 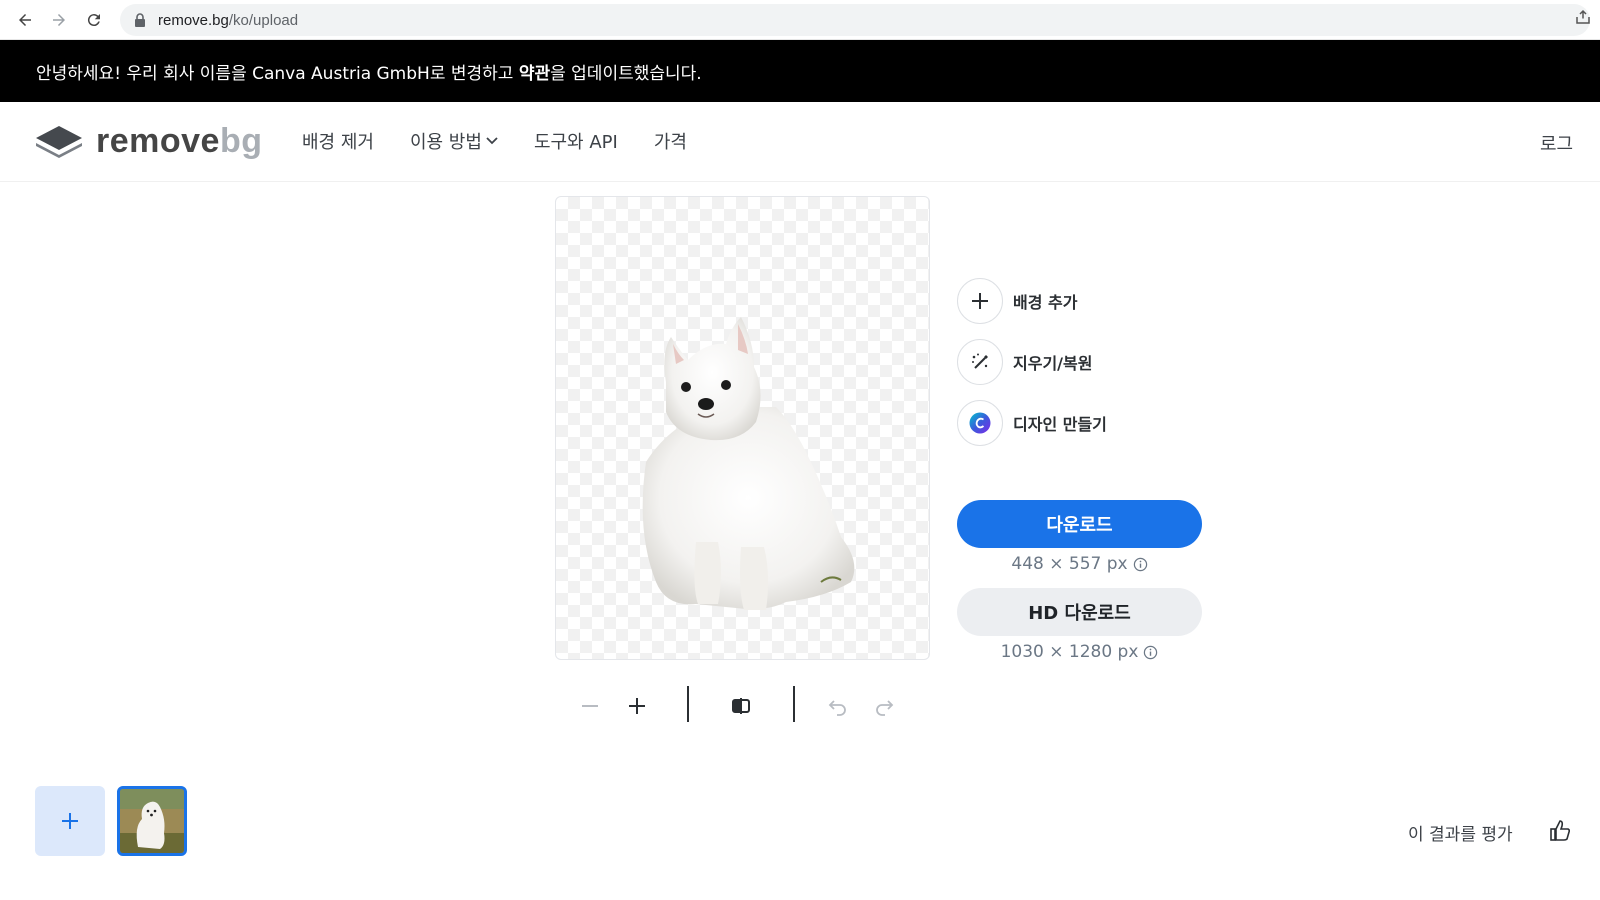 I want to click on reload-icon, so click(x=93, y=20).